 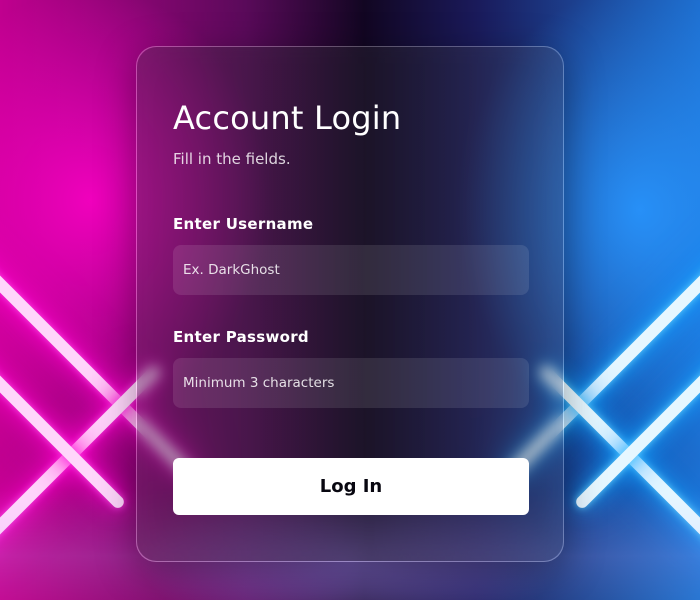 What do you see at coordinates (232, 159) in the screenshot?
I see `page-subtitle: Fill in the fields.` at bounding box center [232, 159].